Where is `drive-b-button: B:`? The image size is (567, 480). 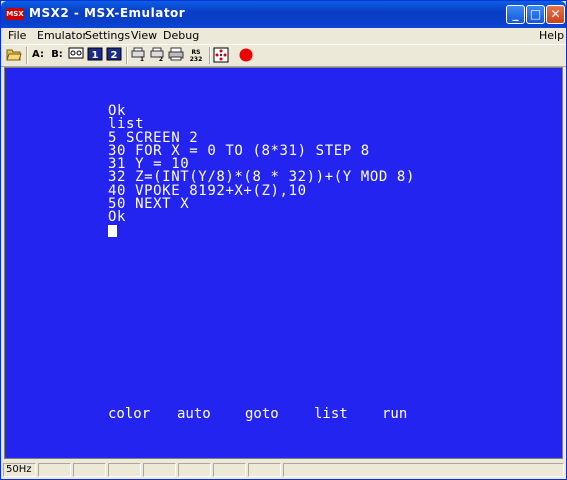
drive-b-button: B: is located at coordinates (57, 55).